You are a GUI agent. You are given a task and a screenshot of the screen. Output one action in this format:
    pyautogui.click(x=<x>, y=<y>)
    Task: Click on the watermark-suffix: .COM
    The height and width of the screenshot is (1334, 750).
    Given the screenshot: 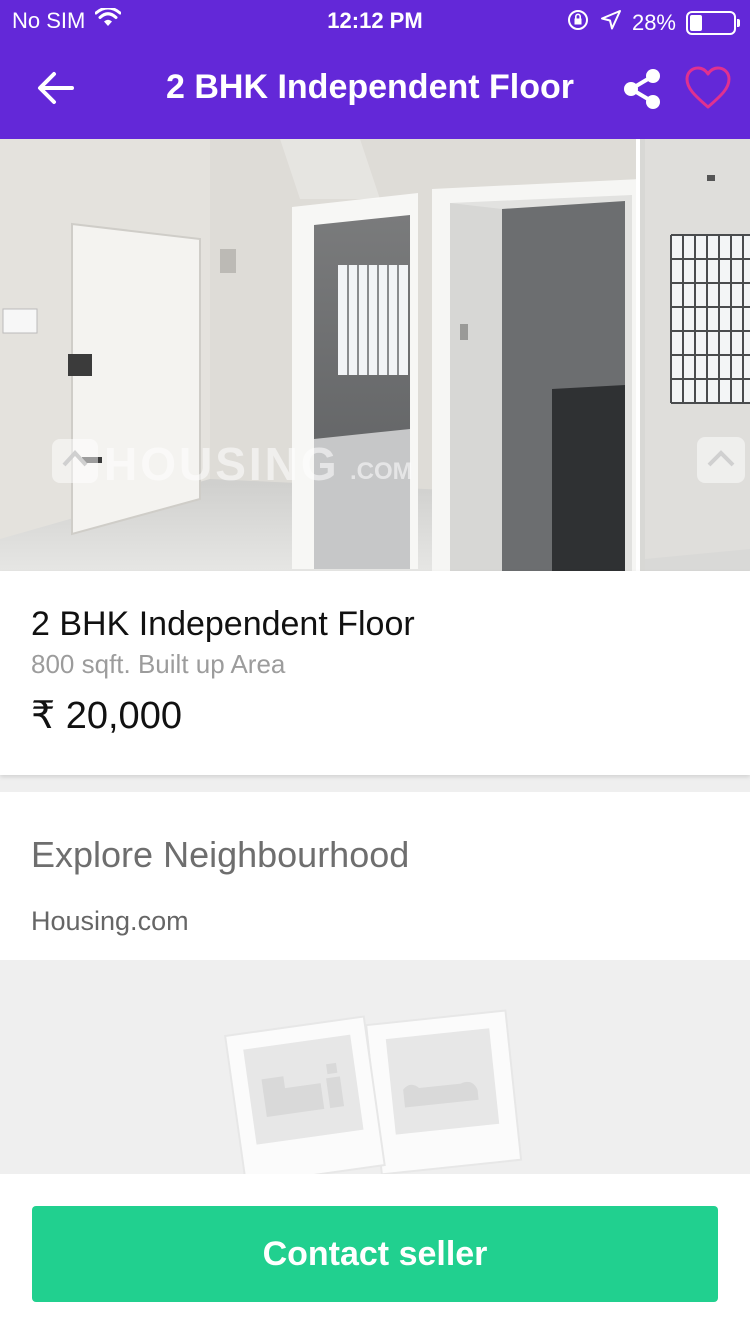 What is the action you would take?
    pyautogui.click(x=381, y=471)
    